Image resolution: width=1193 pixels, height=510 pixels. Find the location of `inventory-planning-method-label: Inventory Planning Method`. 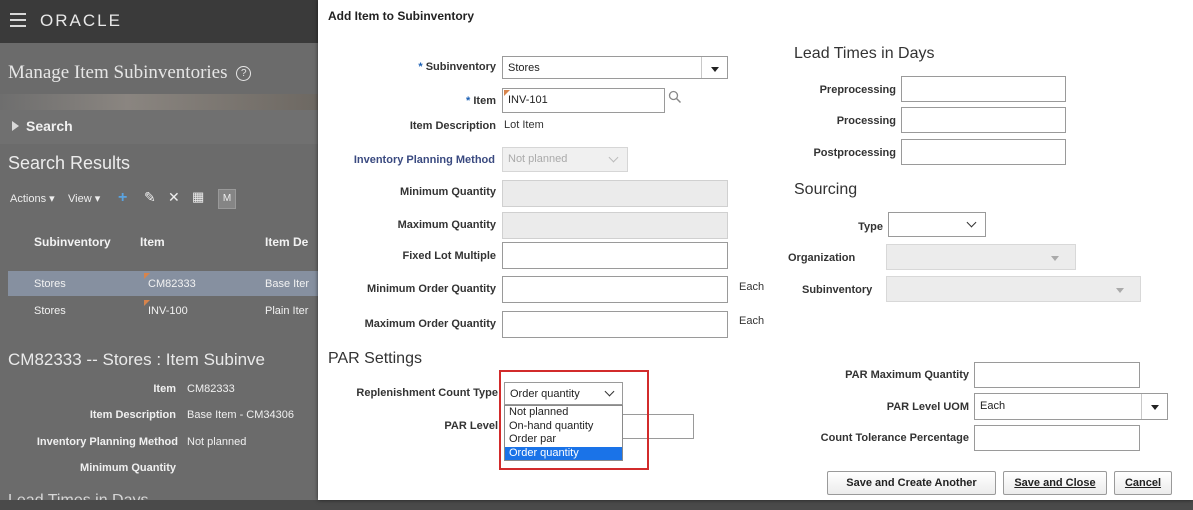

inventory-planning-method-label: Inventory Planning Method is located at coordinates (424, 160).